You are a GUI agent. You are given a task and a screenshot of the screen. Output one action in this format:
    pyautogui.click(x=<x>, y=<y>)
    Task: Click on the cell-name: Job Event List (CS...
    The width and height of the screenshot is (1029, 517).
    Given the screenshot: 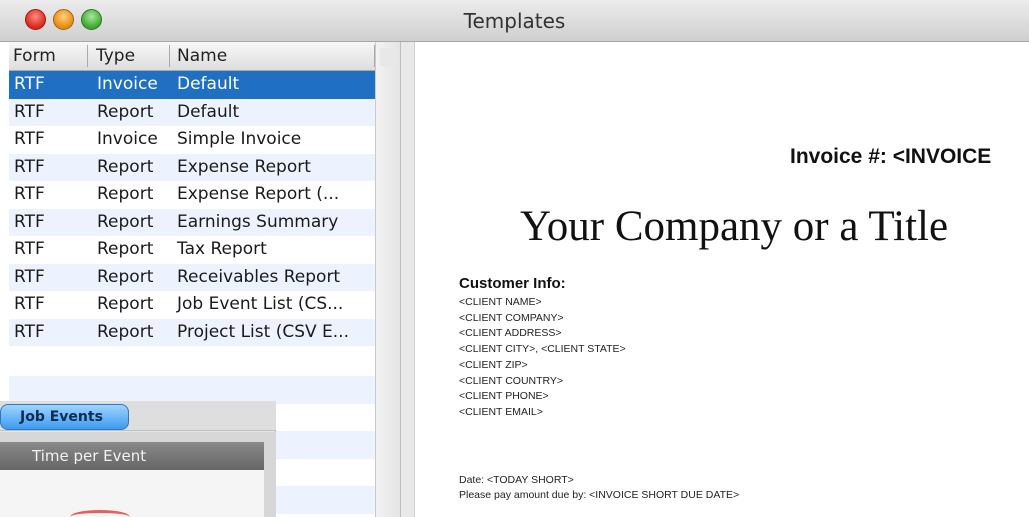 What is the action you would take?
    pyautogui.click(x=260, y=304)
    